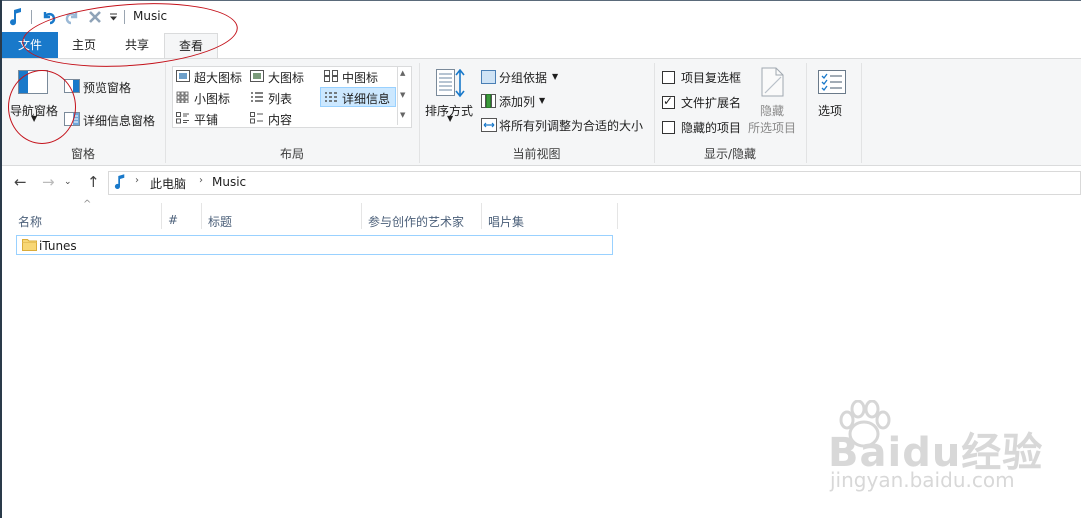  I want to click on delete-icon, so click(95, 17).